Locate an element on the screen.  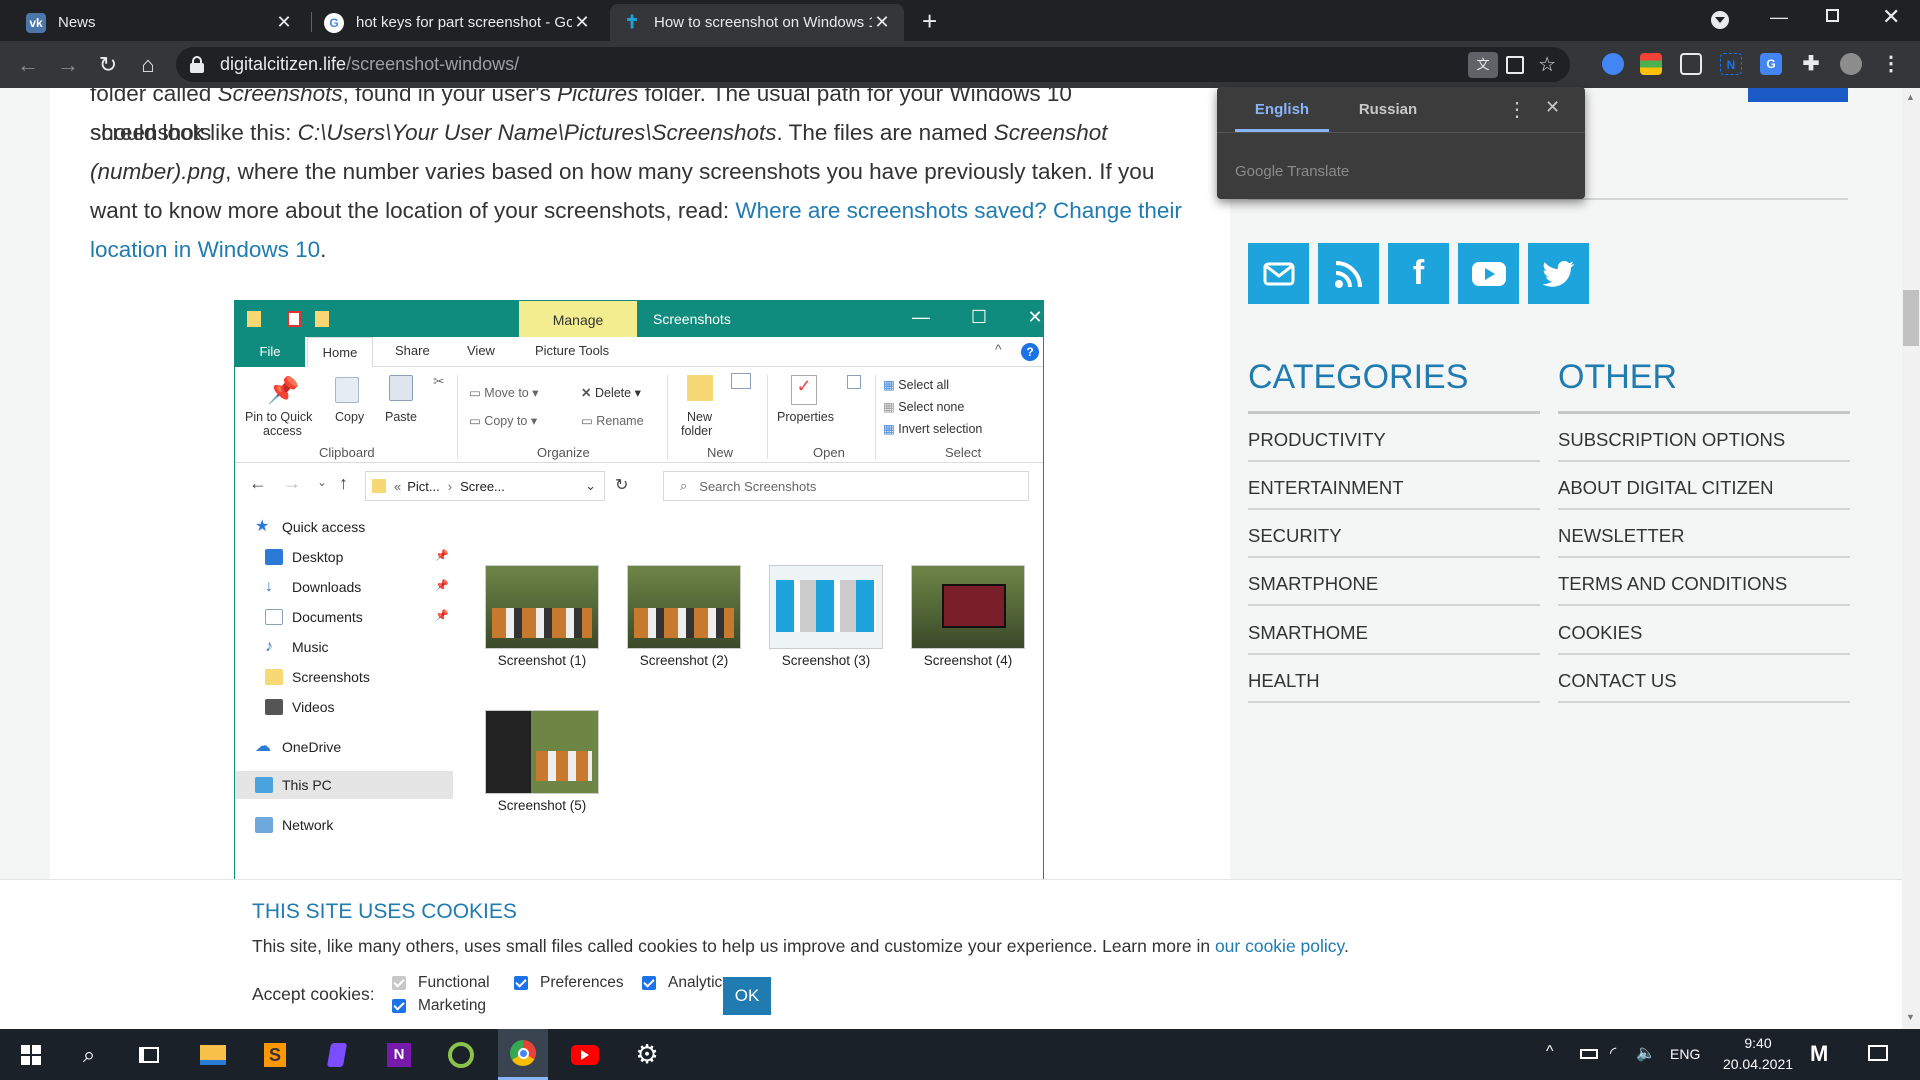
input-language: ENG is located at coordinates (1685, 1054).